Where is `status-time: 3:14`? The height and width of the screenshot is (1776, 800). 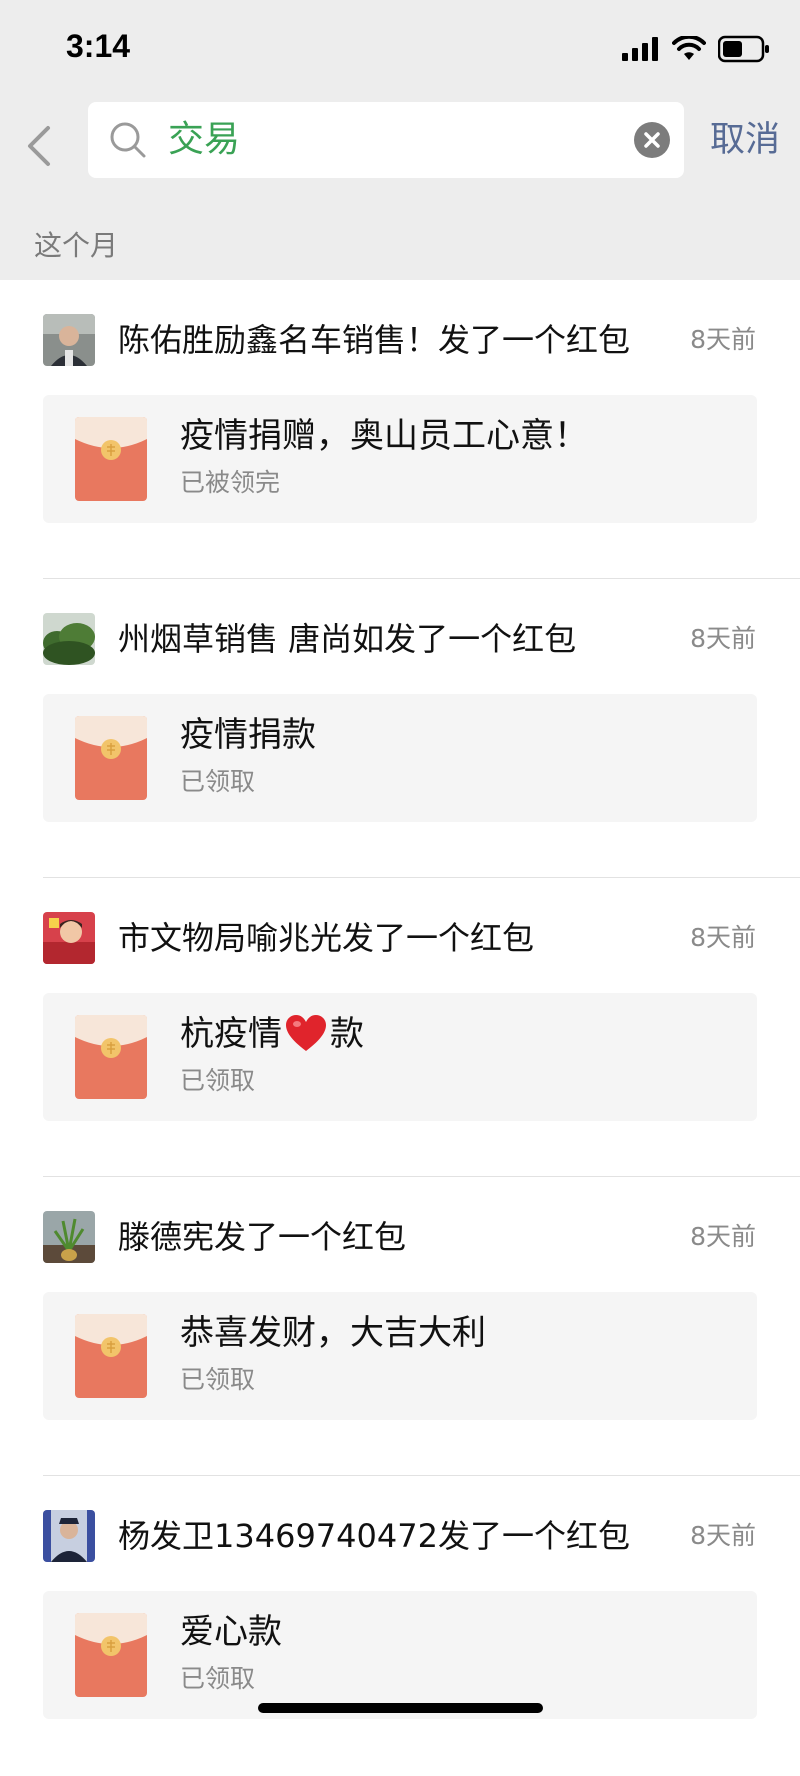
status-time: 3:14 is located at coordinates (98, 46).